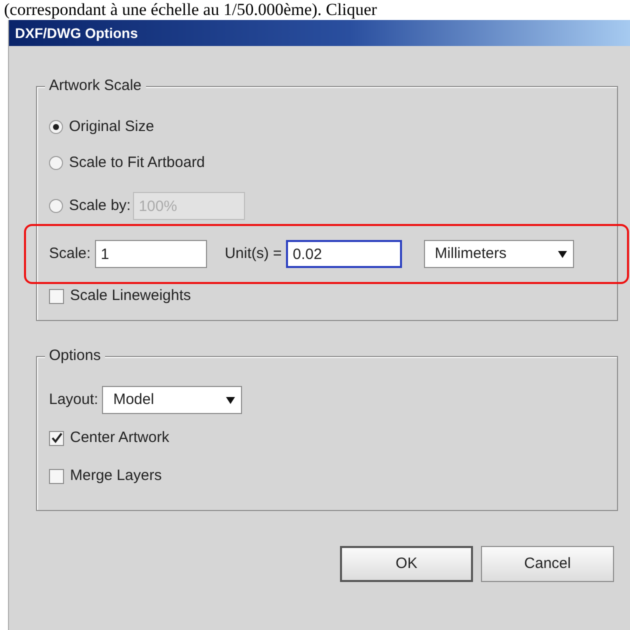 The height and width of the screenshot is (630, 630). What do you see at coordinates (406, 564) in the screenshot?
I see `dialog-button: OK` at bounding box center [406, 564].